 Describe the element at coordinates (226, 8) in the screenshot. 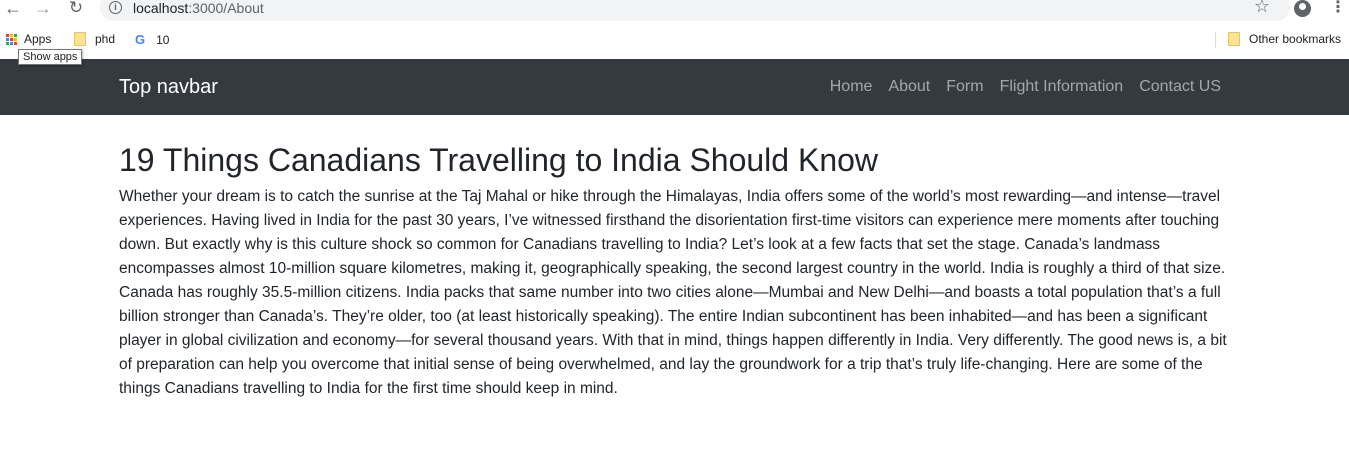

I see `url-path: :3000/About` at that location.